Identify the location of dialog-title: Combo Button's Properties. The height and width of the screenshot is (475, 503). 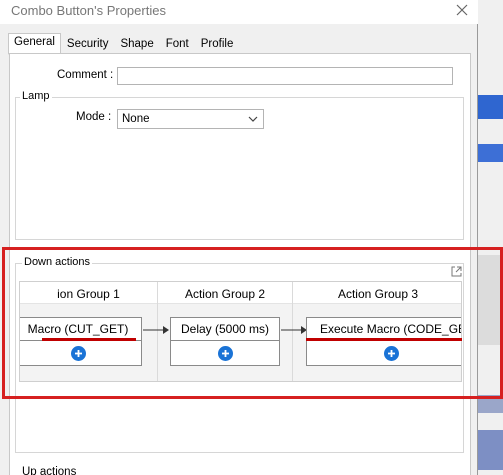
(88, 10).